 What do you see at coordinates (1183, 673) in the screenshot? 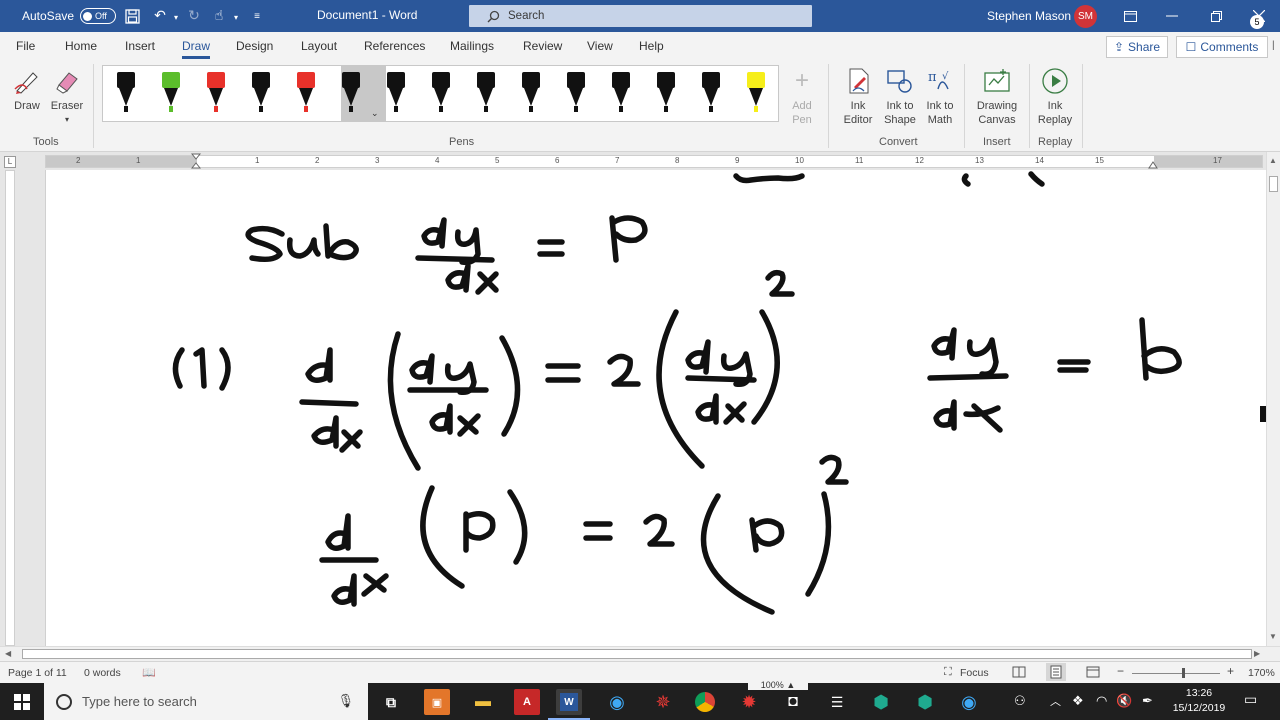
I see `zoom-slider-knob` at bounding box center [1183, 673].